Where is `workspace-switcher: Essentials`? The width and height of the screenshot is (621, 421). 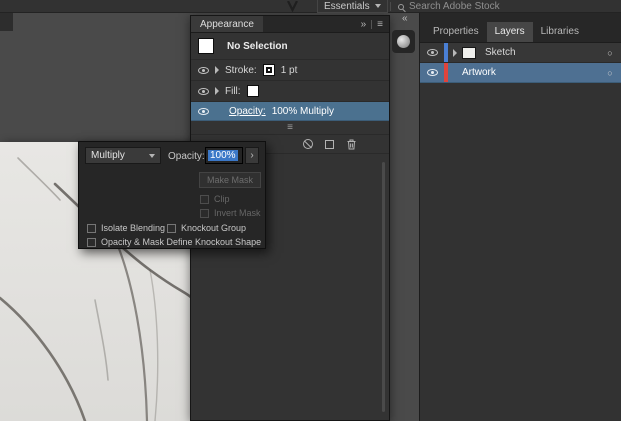
workspace-switcher: Essentials is located at coordinates (352, 6).